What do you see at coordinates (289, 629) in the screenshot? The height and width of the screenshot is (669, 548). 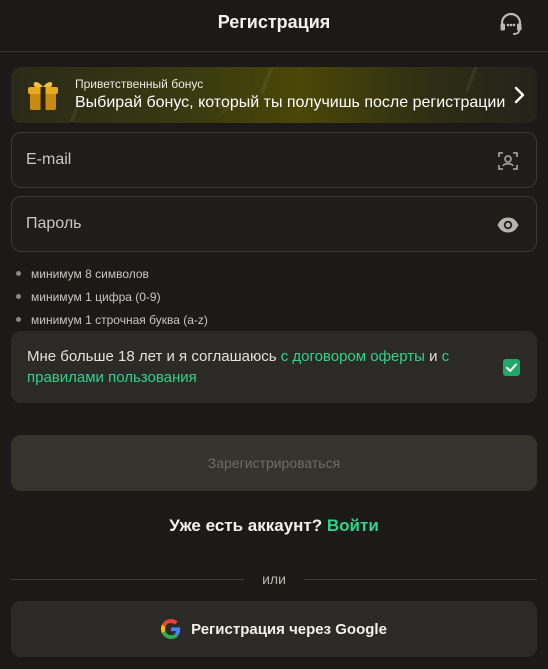 I see `google-register-label: Регистрация через Google` at bounding box center [289, 629].